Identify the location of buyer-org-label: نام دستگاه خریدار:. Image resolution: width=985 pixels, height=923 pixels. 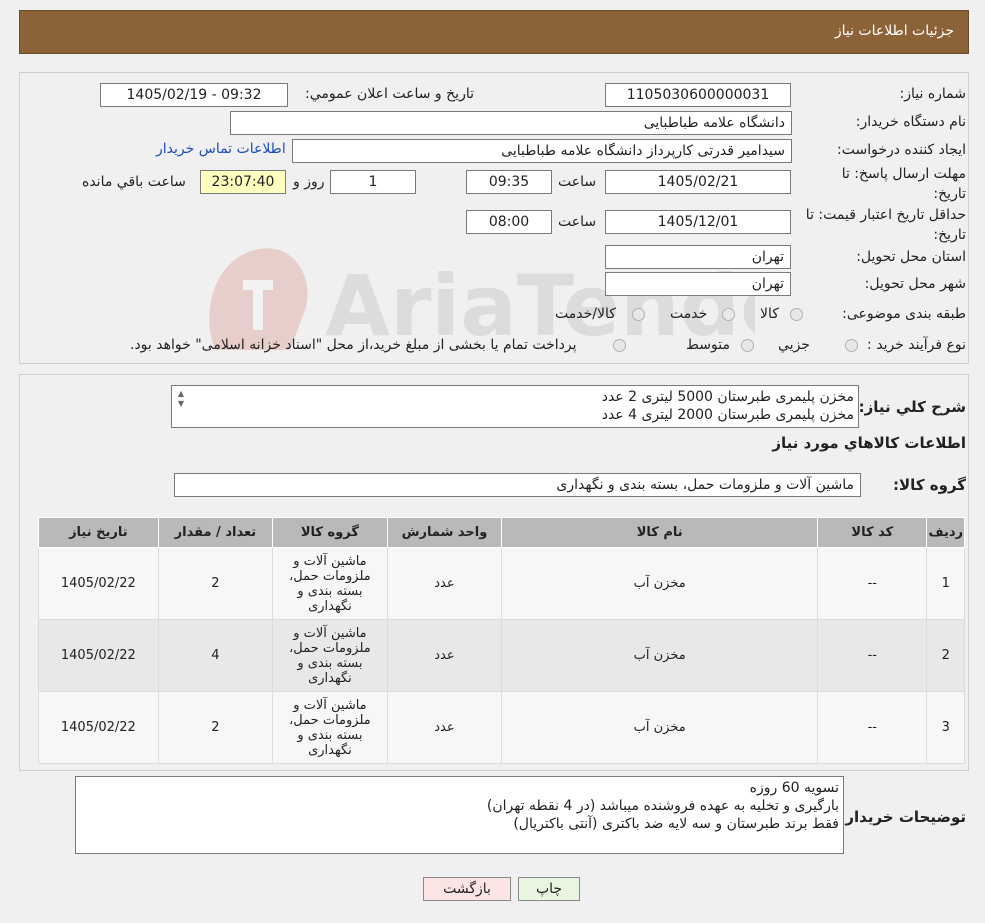
(910, 122).